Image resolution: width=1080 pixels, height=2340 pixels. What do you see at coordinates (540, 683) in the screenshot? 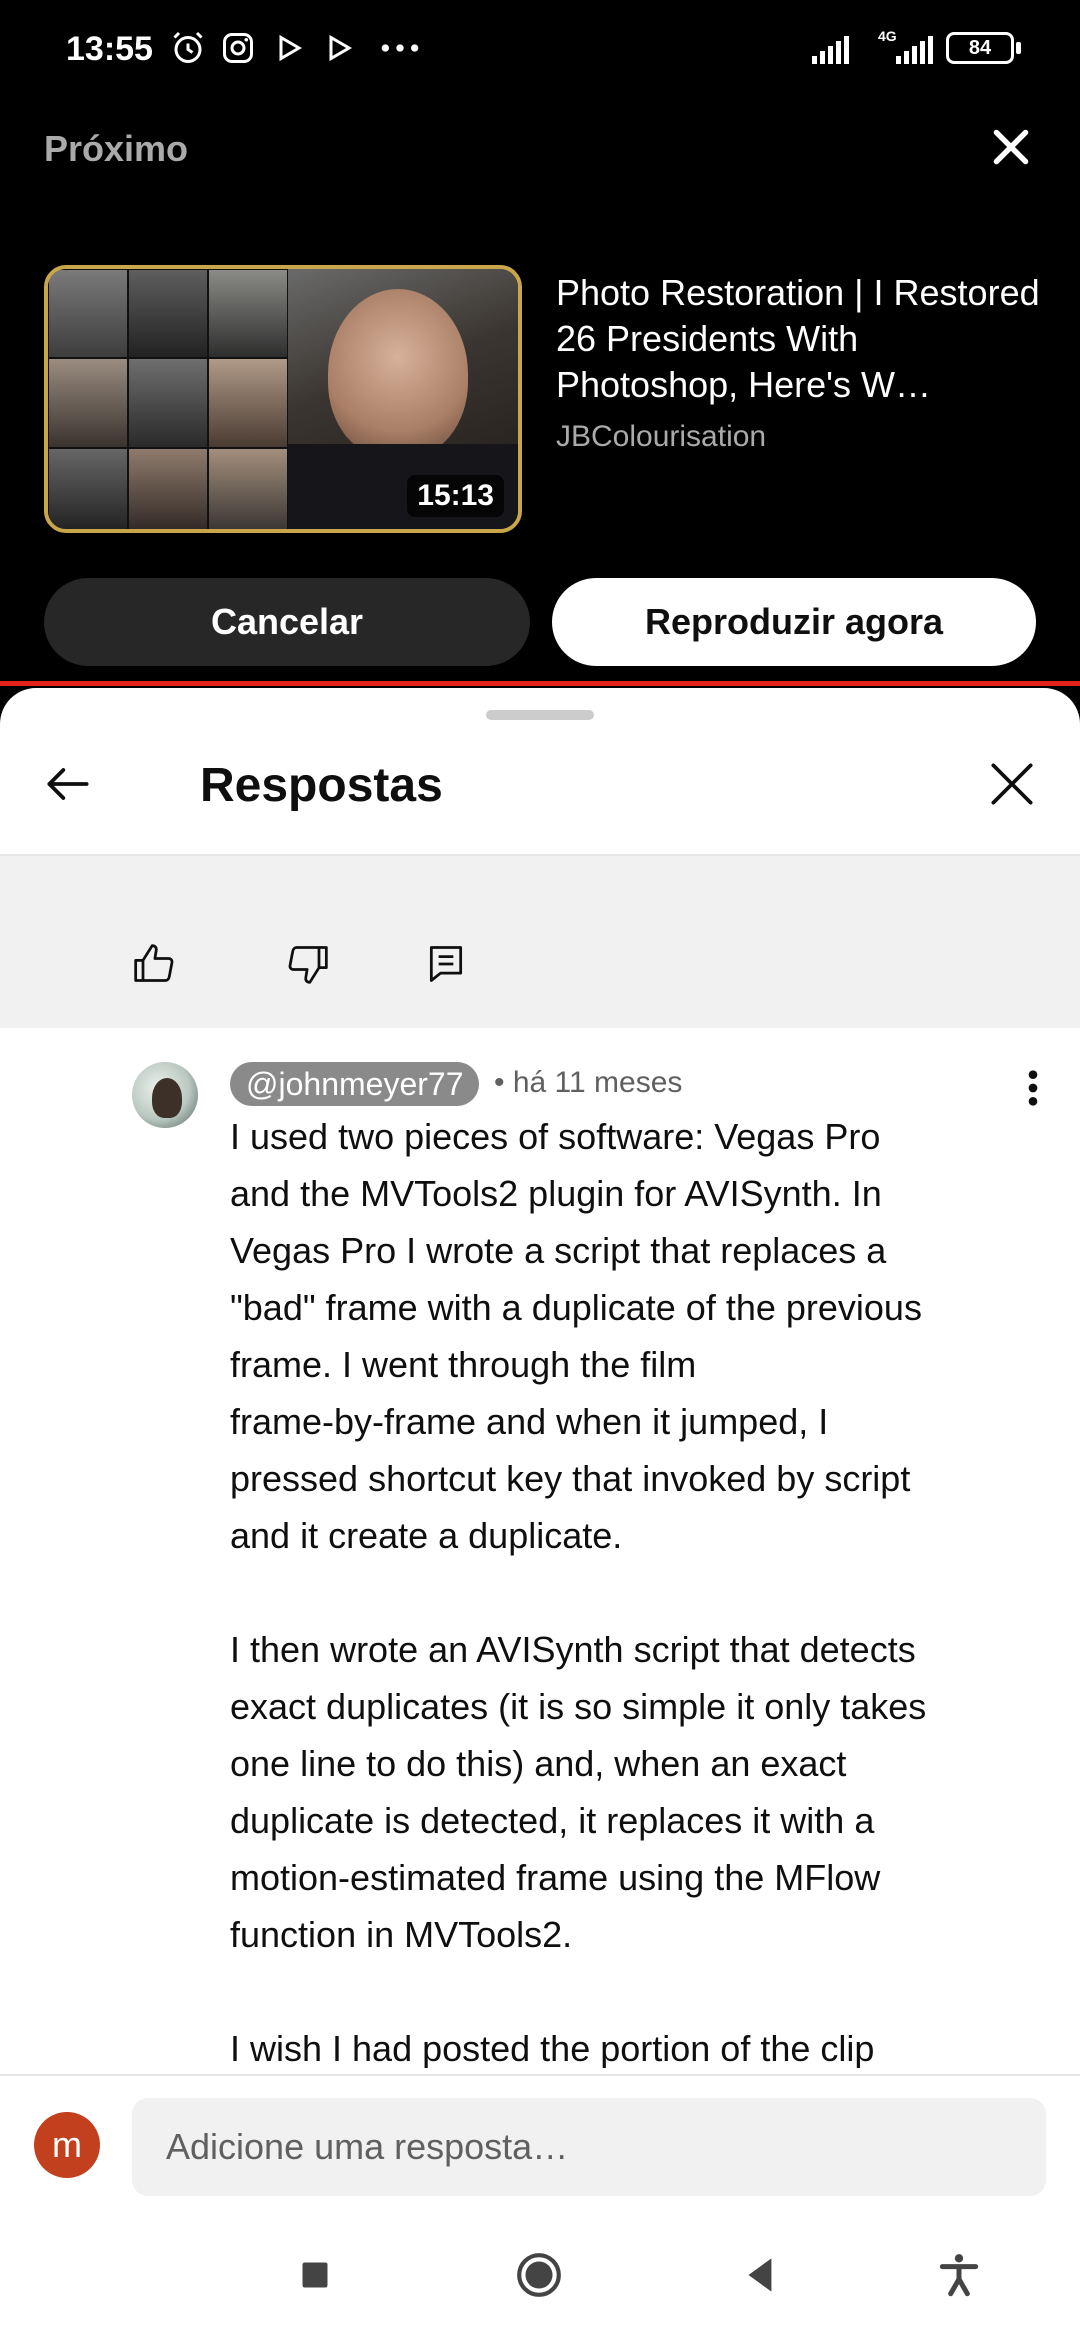
I see `video-progress-bar` at bounding box center [540, 683].